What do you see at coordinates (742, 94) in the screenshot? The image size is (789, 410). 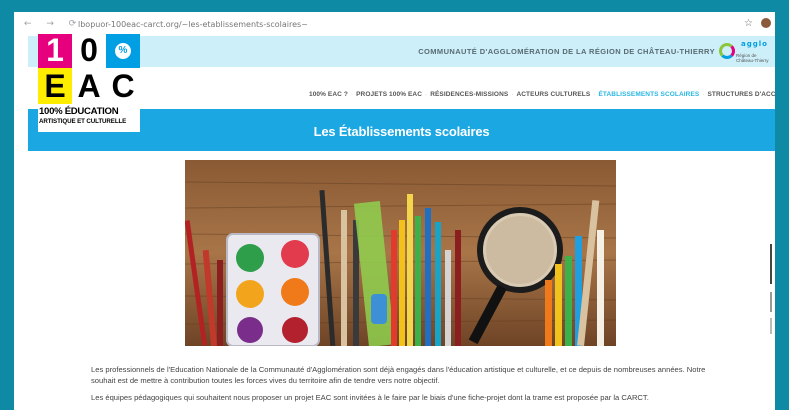 I see `menu-item-structures-d-accueil-jeune-public: STRUCTURES D'ACCUEIL JEUNE PUBLIC` at bounding box center [742, 94].